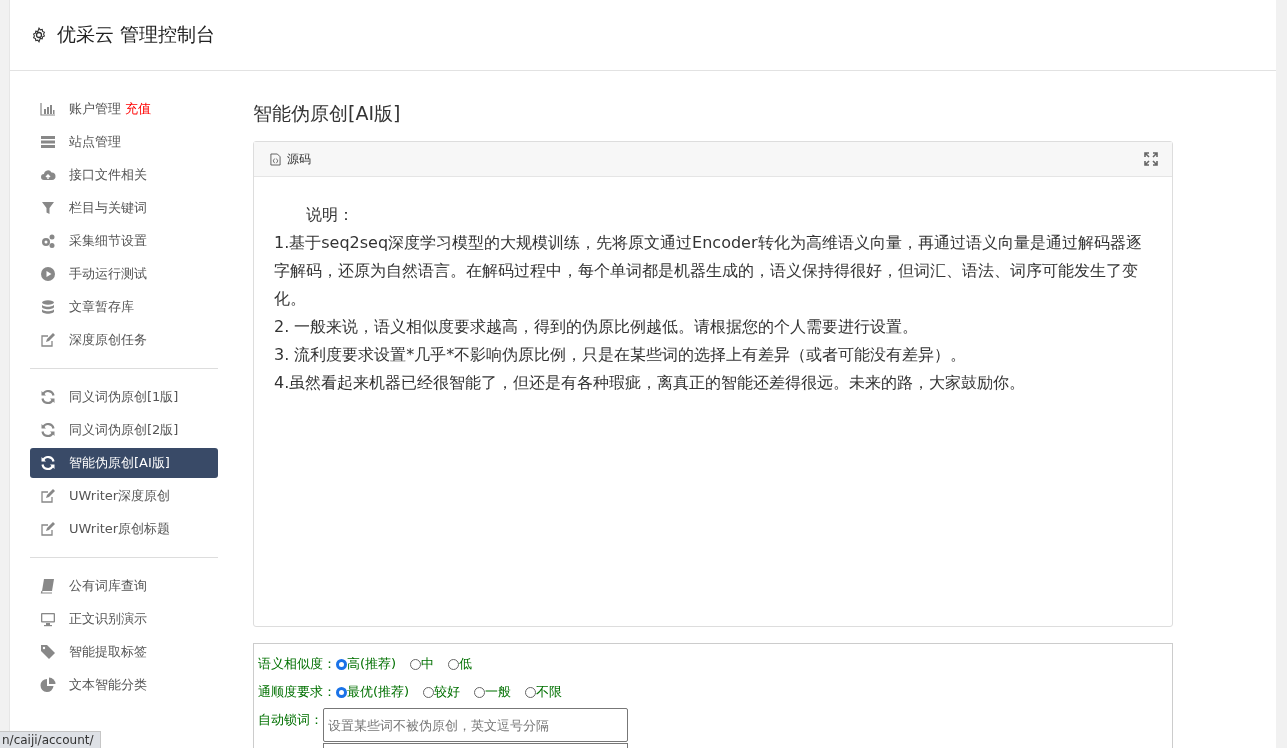  Describe the element at coordinates (48, 241) in the screenshot. I see `gears-icon` at that location.